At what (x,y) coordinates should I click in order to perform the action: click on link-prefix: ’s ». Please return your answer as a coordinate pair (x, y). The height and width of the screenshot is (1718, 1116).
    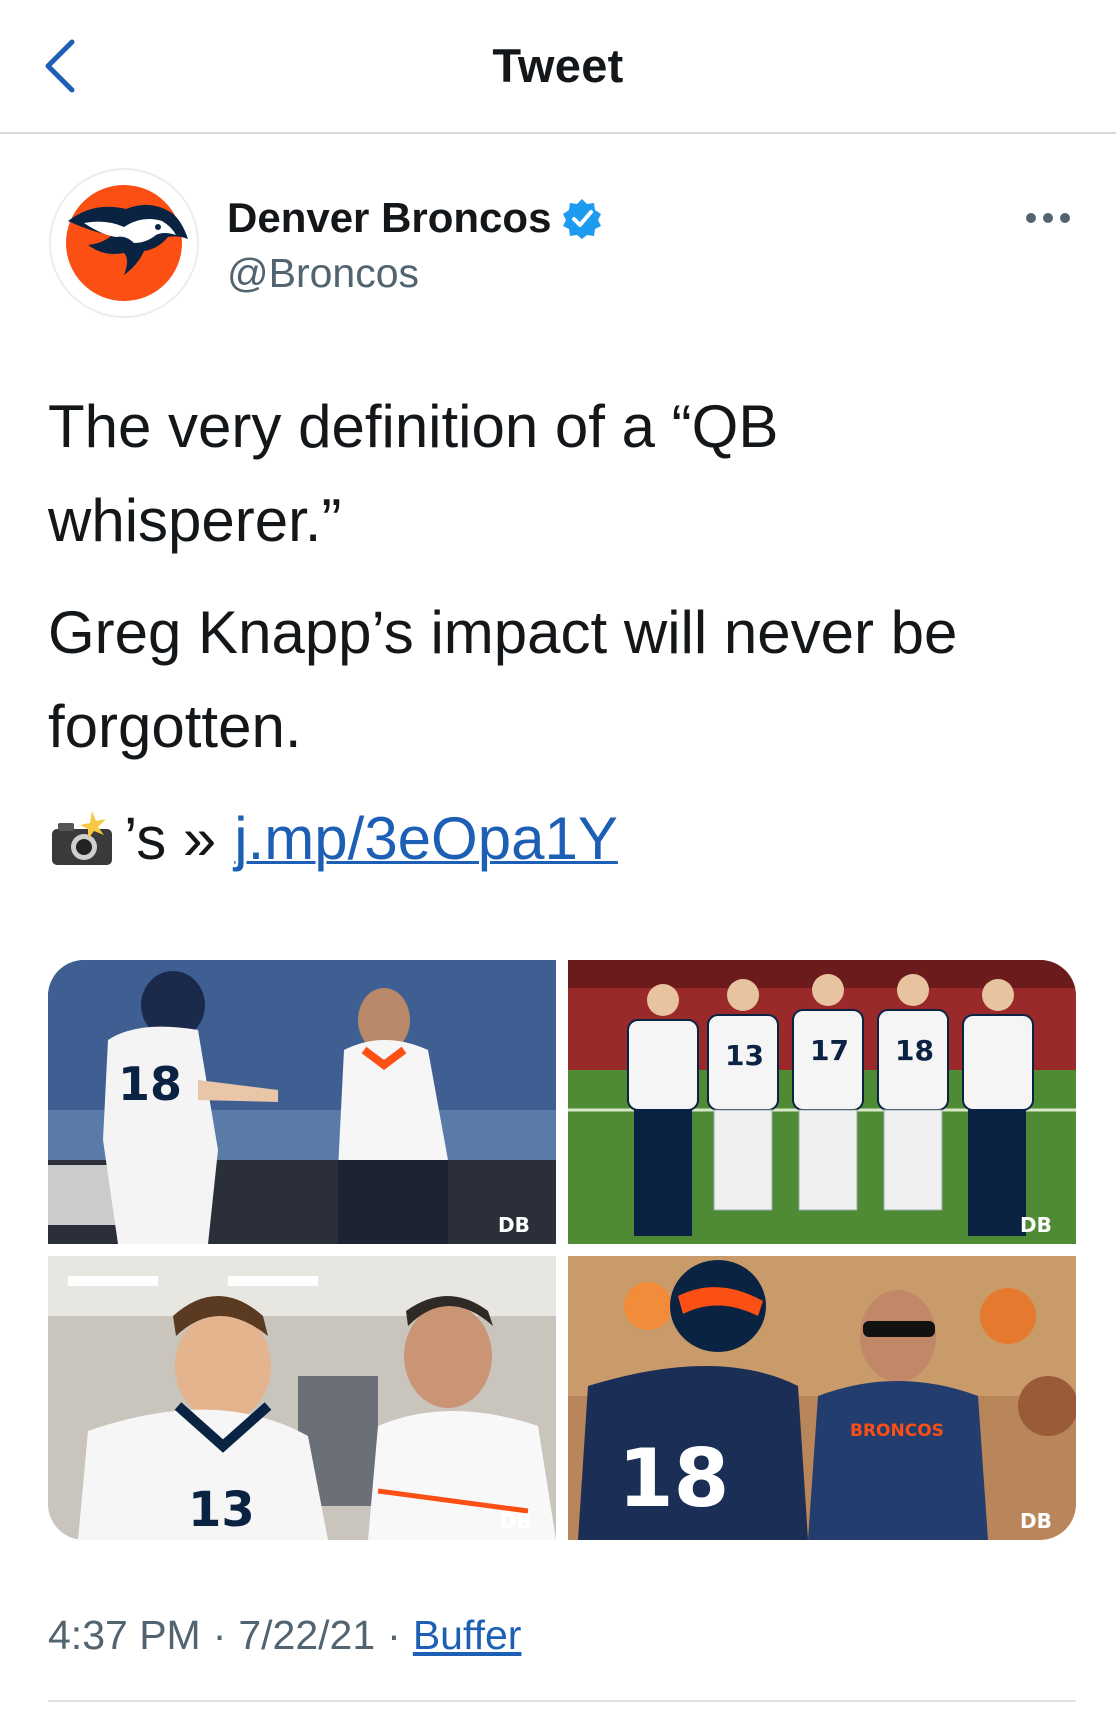
    Looking at the image, I should click on (170, 838).